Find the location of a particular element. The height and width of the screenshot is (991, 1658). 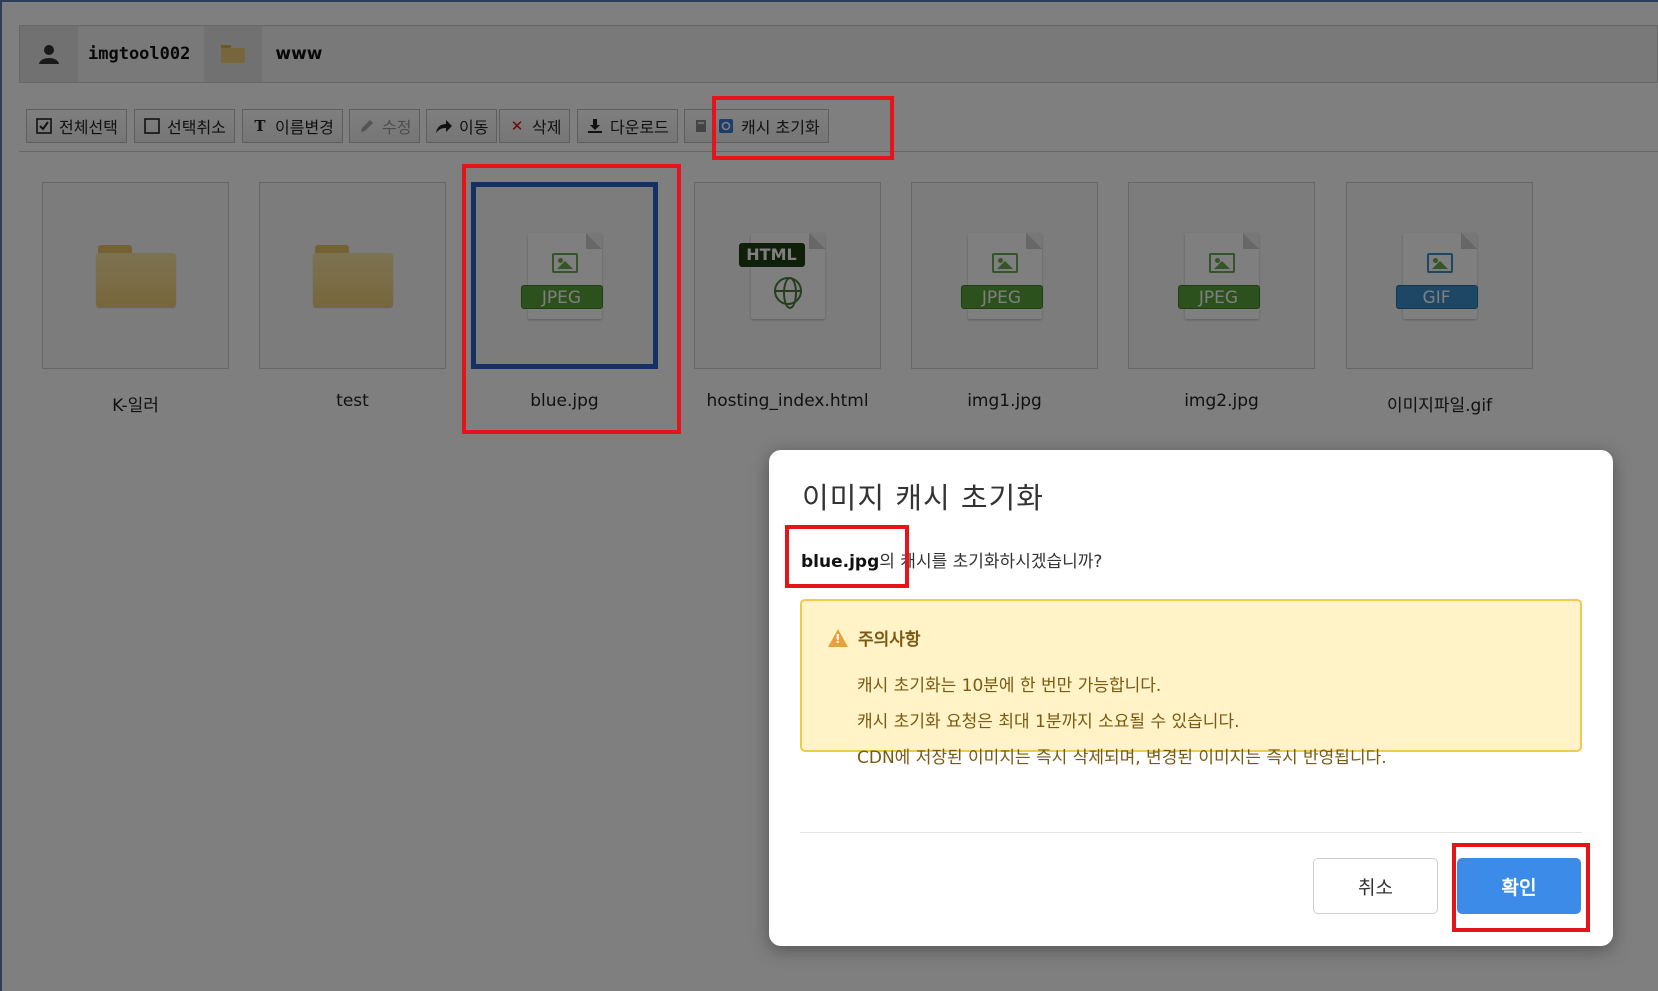

notice-item: 캐시 초기화는 10분에 한 번만 가능합니다. is located at coordinates (1009, 686).